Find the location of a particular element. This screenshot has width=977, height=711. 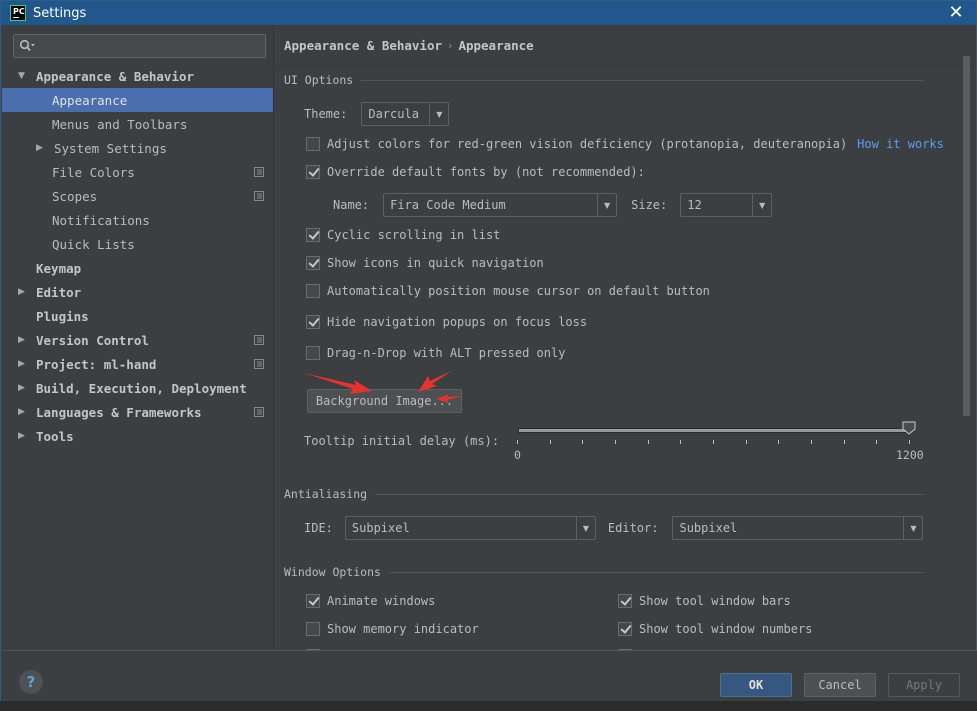

ui-option-row: Show icons in quick navigation is located at coordinates (425, 263).